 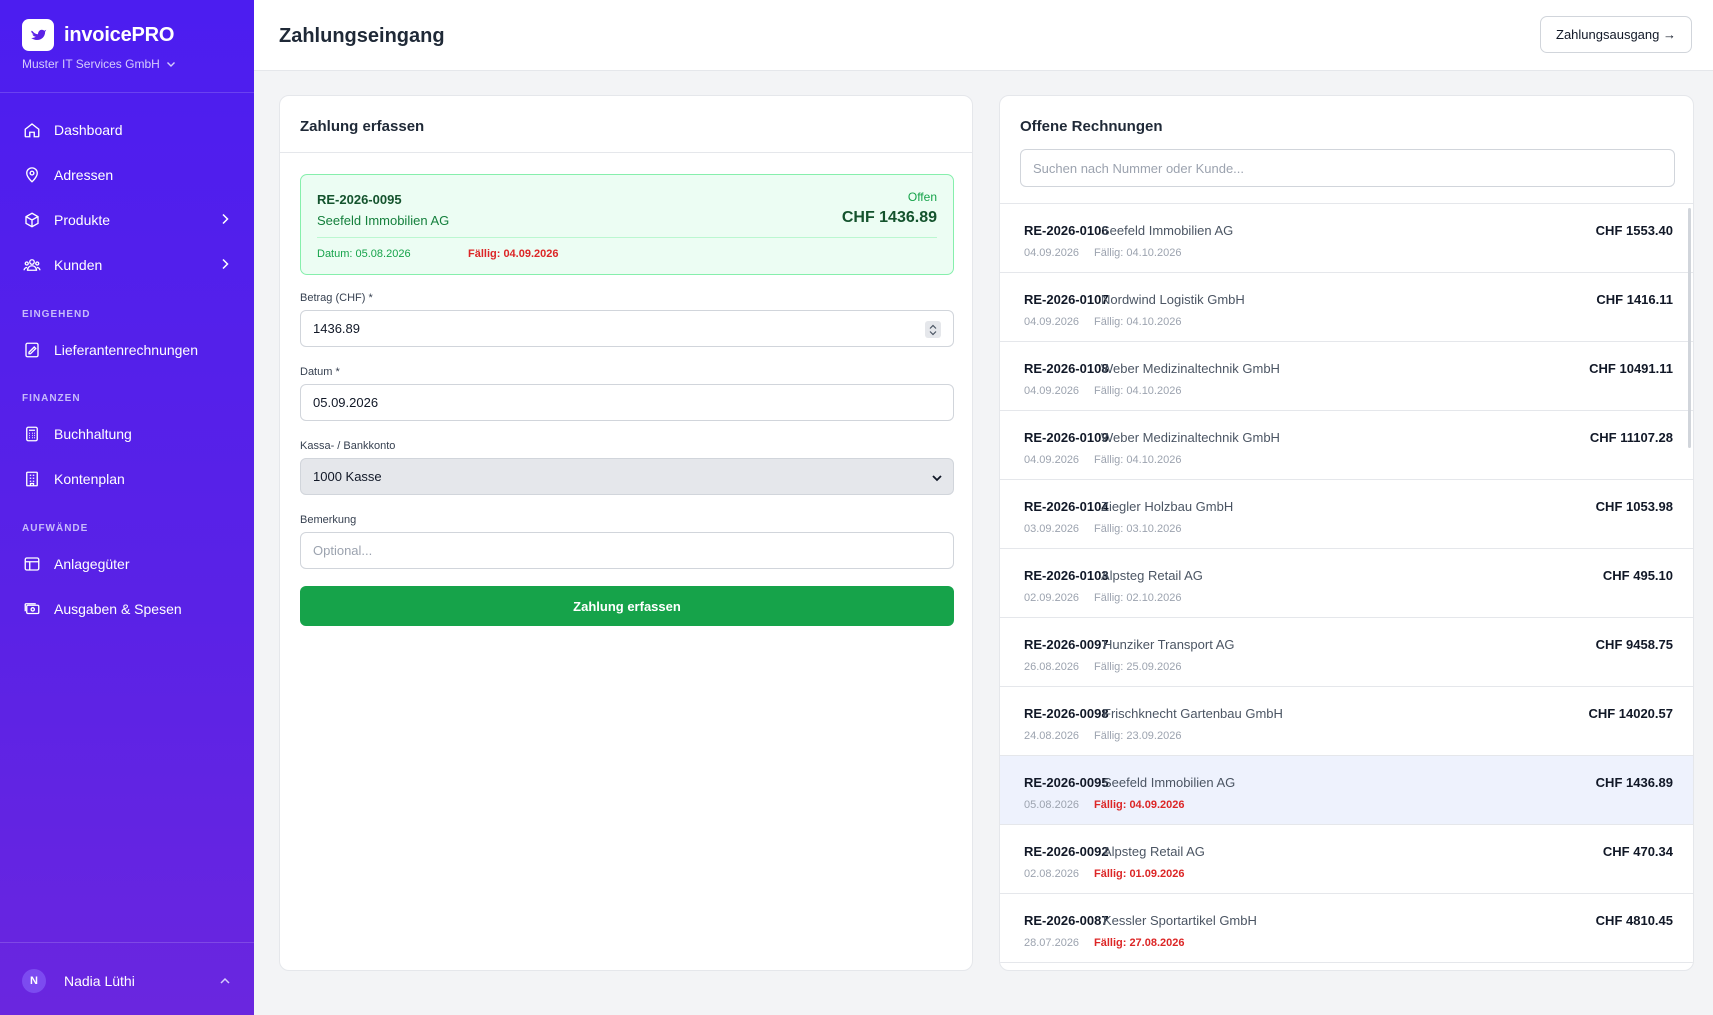 I want to click on date-value: 05.09.2026, so click(x=346, y=402).